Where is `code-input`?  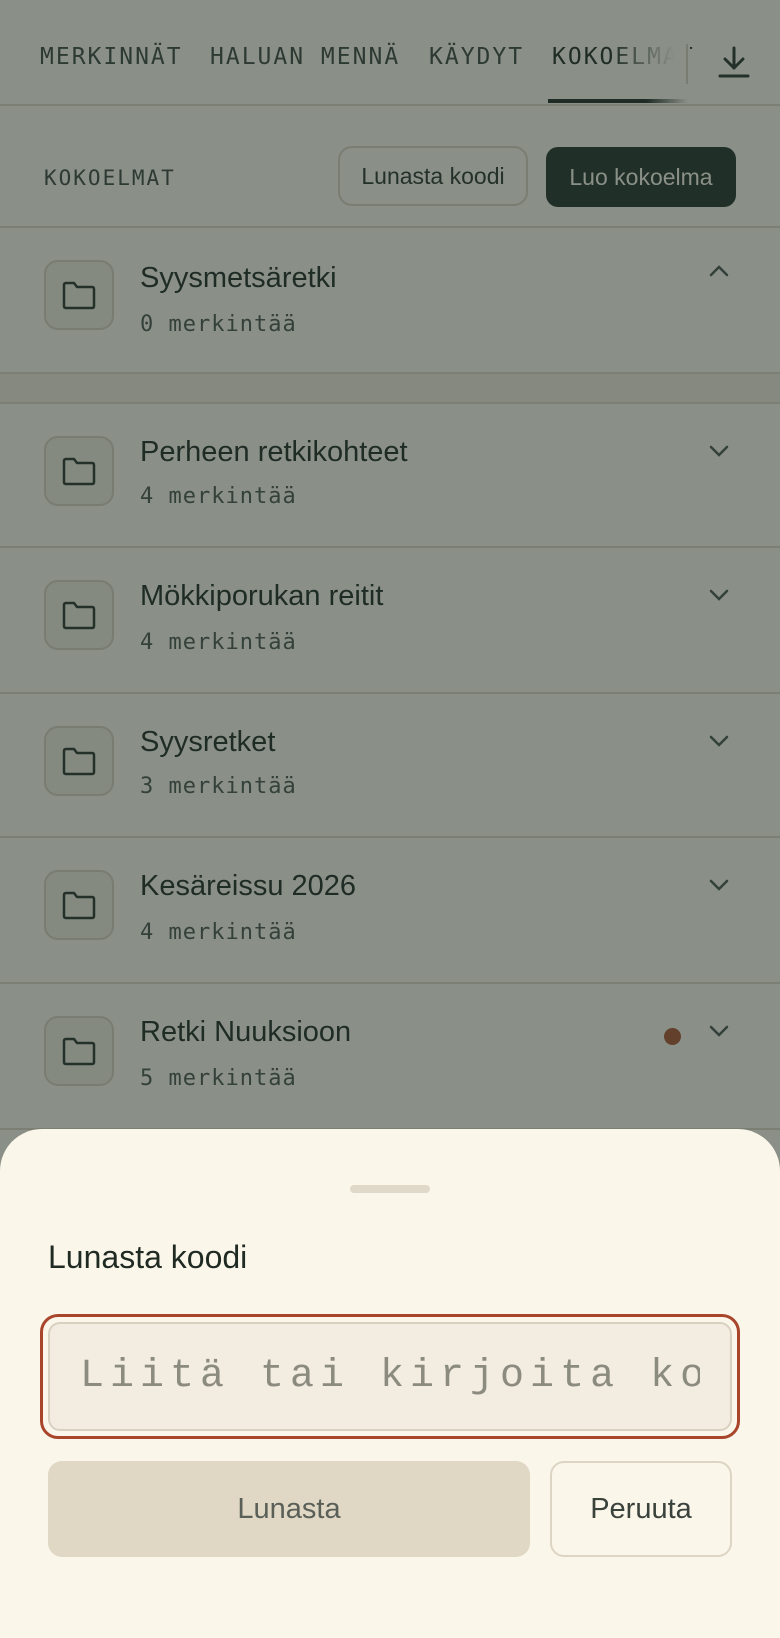 code-input is located at coordinates (390, 1376).